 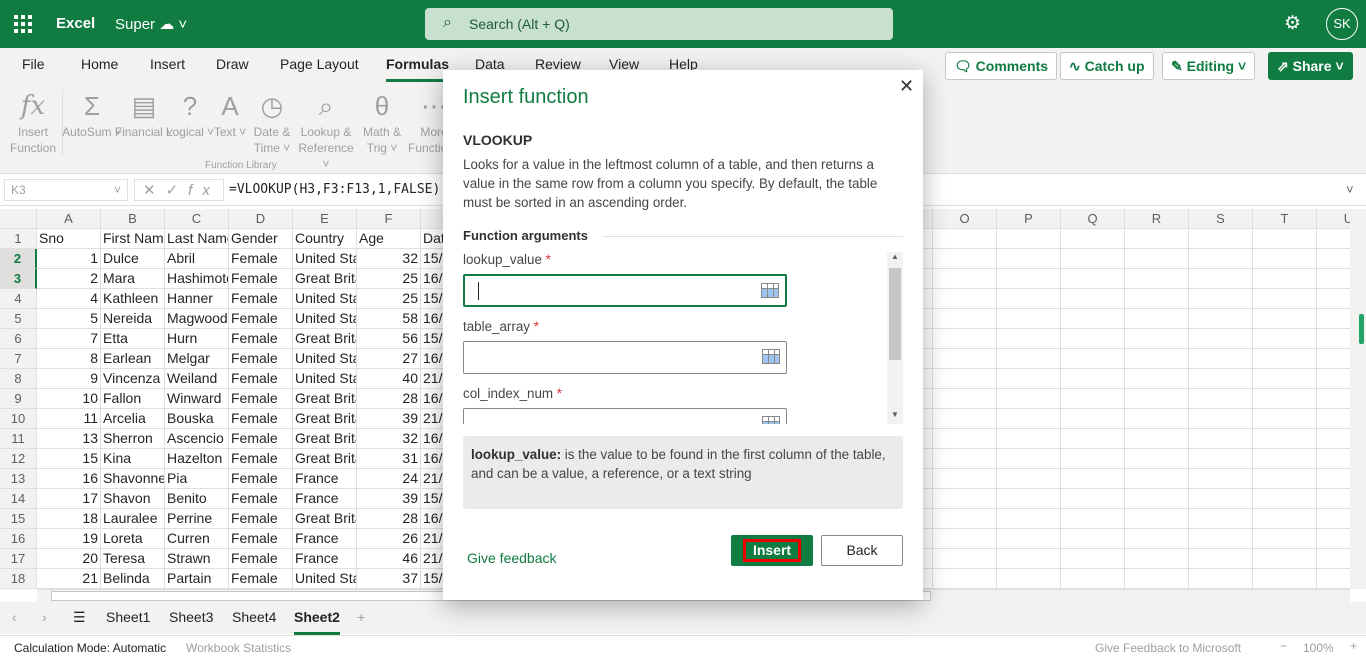 What do you see at coordinates (261, 279) in the screenshot?
I see `cell-D3: Female` at bounding box center [261, 279].